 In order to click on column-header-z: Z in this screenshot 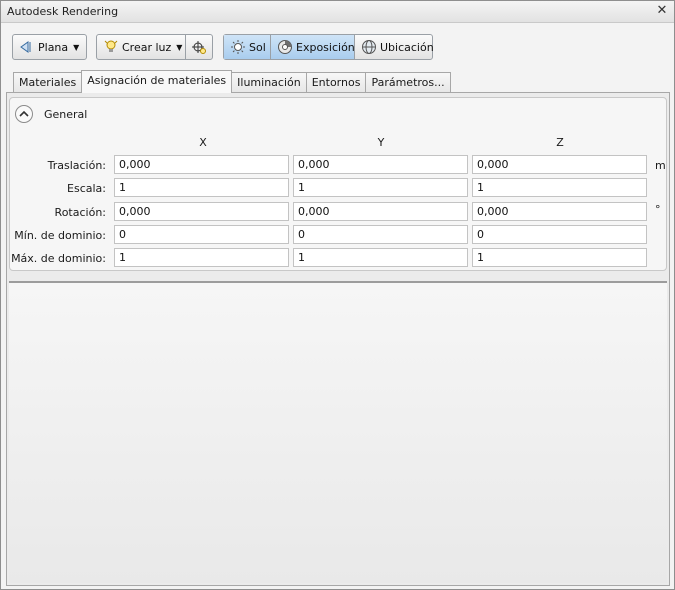, I will do `click(560, 142)`.